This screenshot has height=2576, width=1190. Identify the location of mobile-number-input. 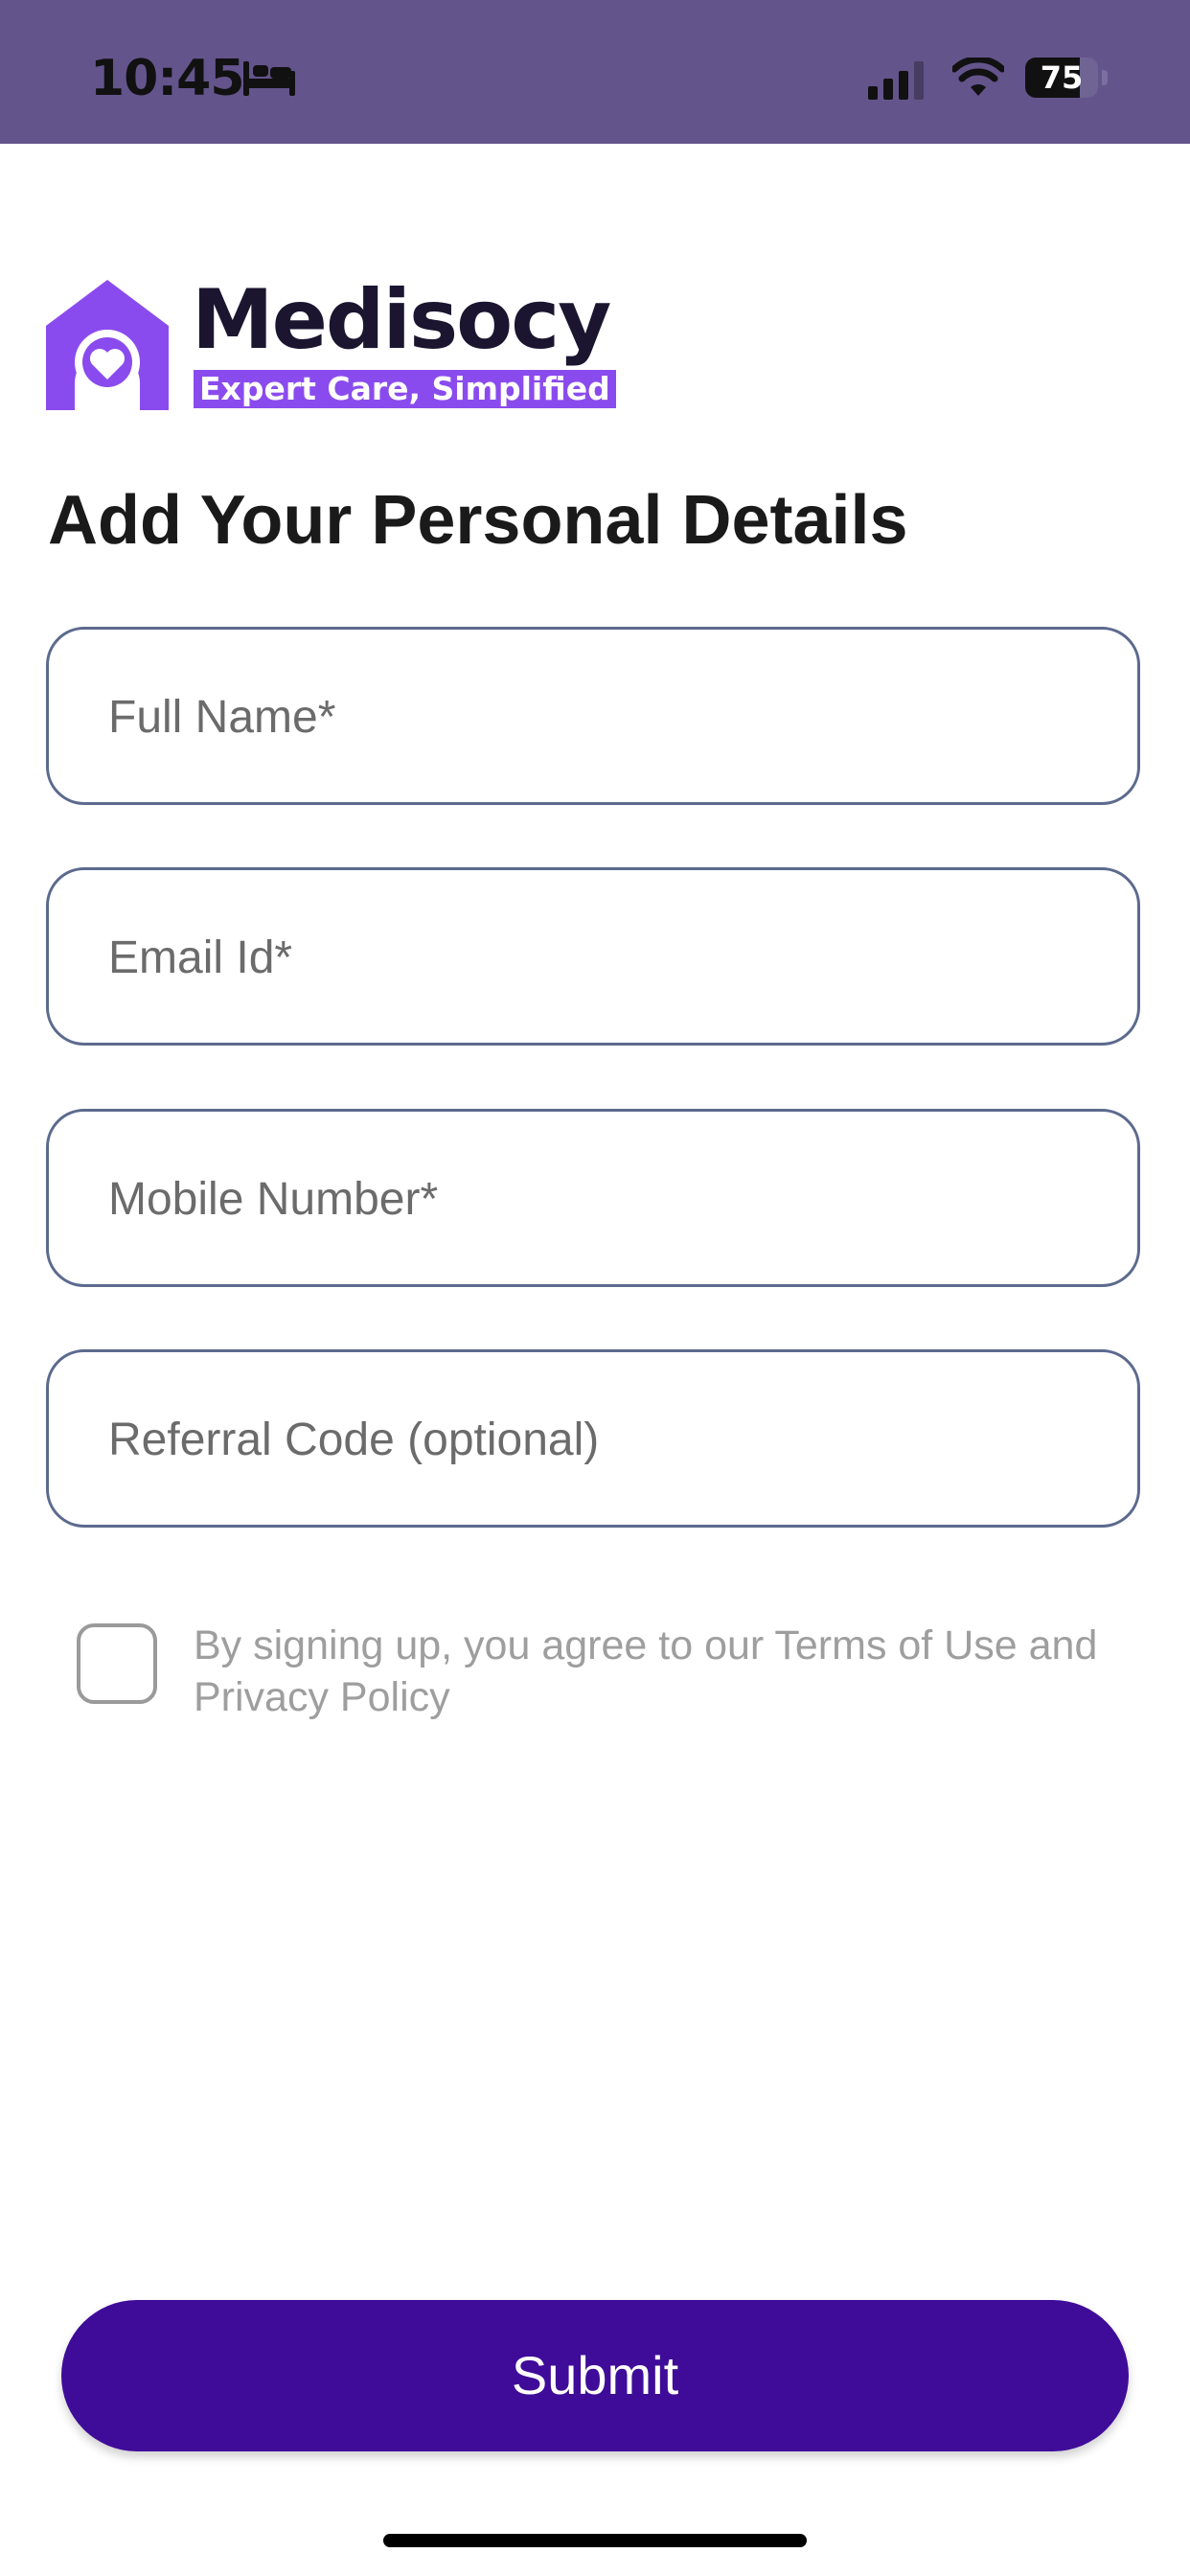
(603, 1199).